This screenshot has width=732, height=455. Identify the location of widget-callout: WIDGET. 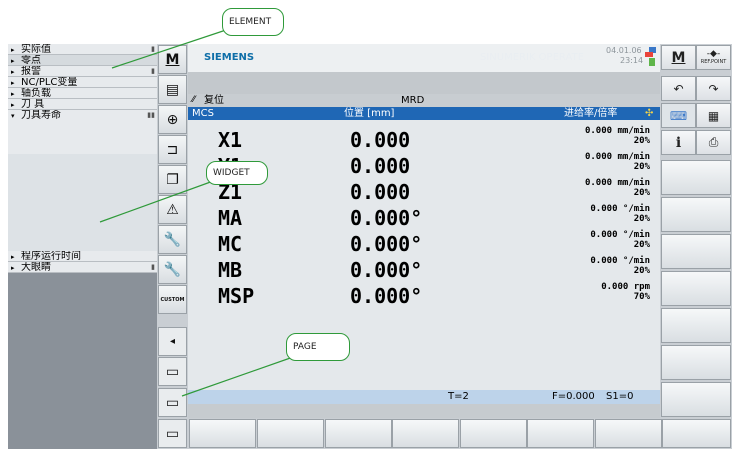
(237, 173).